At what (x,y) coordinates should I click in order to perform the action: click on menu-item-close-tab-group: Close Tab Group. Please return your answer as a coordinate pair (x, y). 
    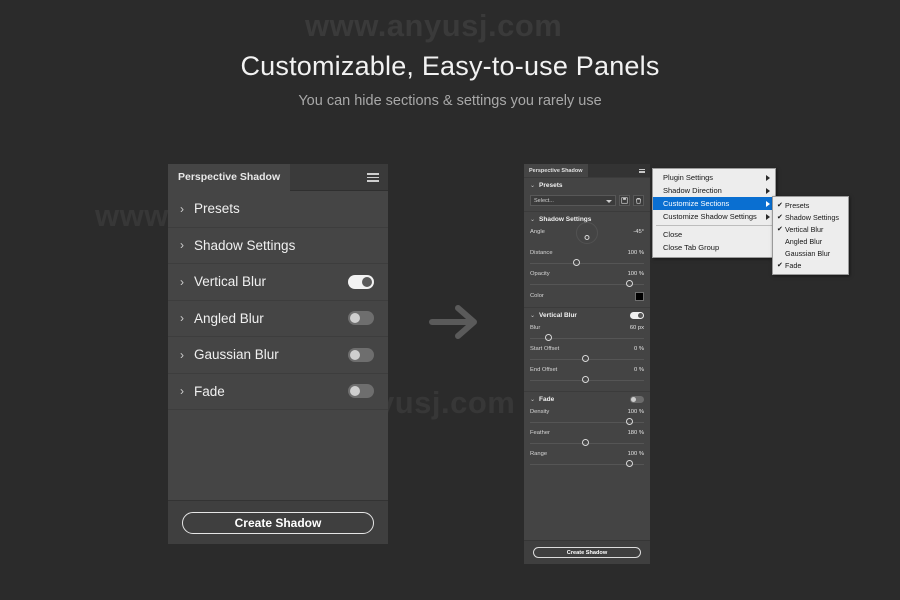
    Looking at the image, I should click on (714, 247).